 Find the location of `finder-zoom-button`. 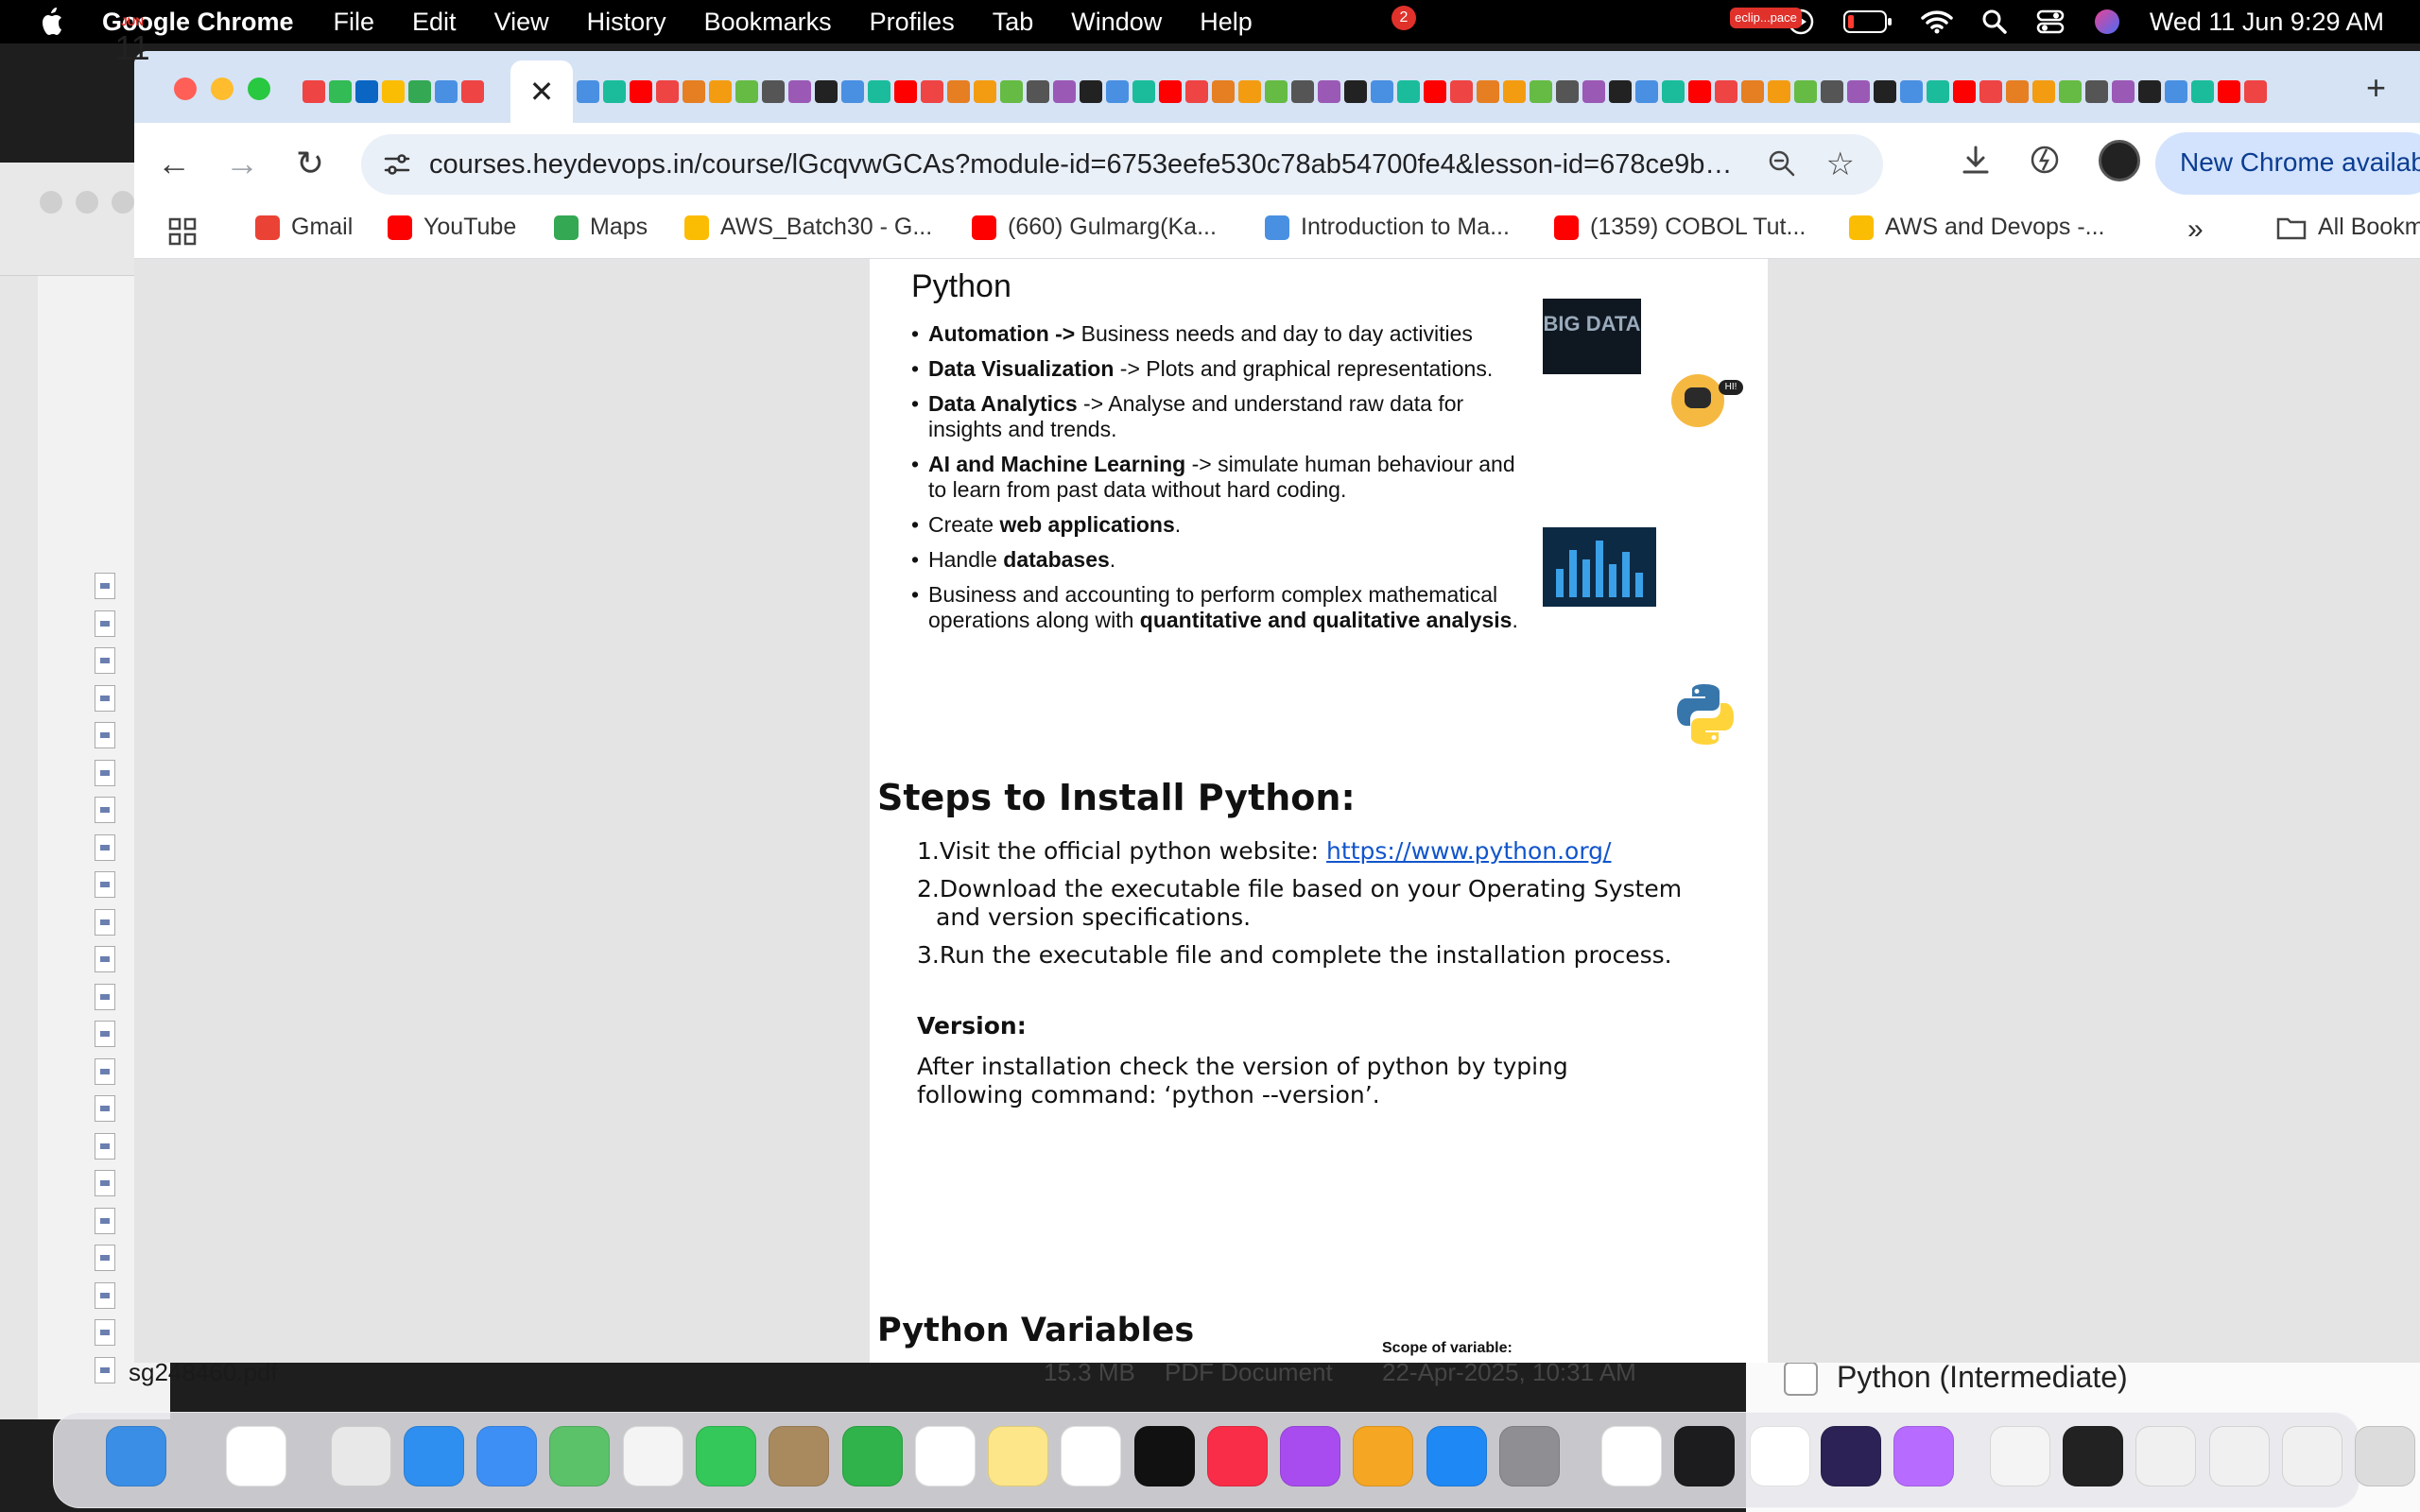

finder-zoom-button is located at coordinates (123, 202).